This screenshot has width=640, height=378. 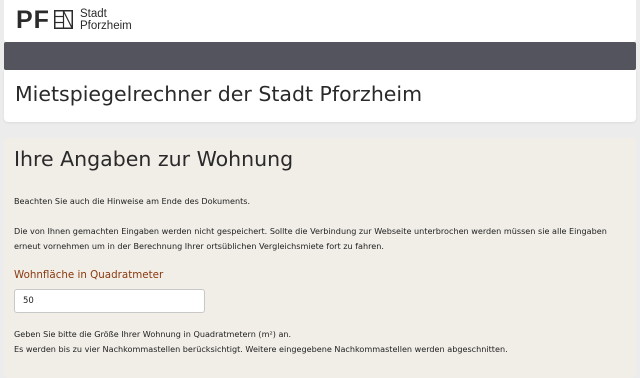 What do you see at coordinates (109, 301) in the screenshot?
I see `living-area-input` at bounding box center [109, 301].